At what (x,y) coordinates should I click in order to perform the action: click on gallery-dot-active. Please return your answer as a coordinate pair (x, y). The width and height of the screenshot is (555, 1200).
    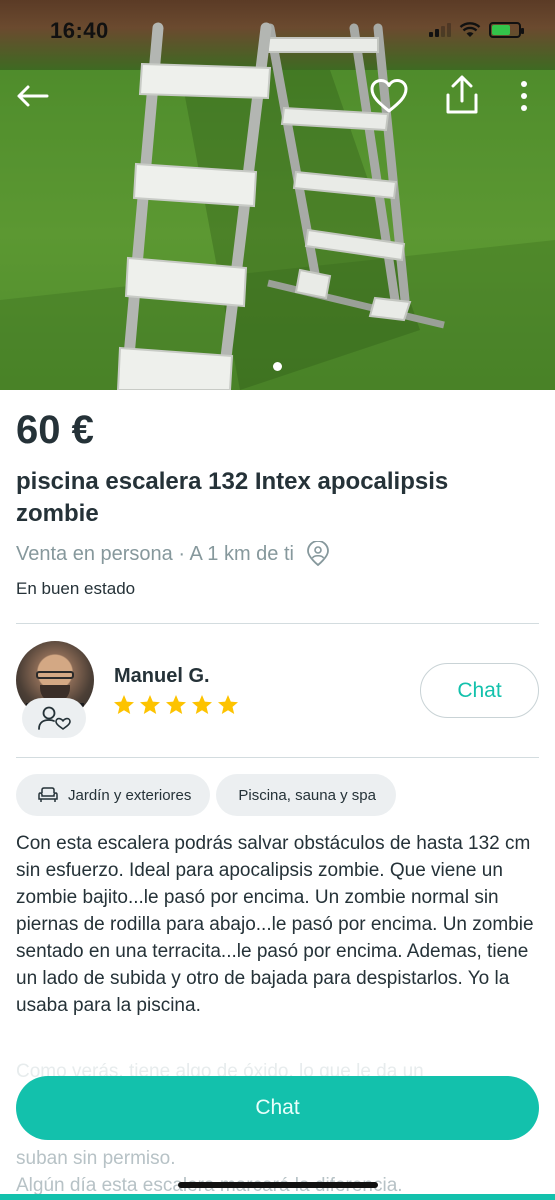
    Looking at the image, I should click on (277, 366).